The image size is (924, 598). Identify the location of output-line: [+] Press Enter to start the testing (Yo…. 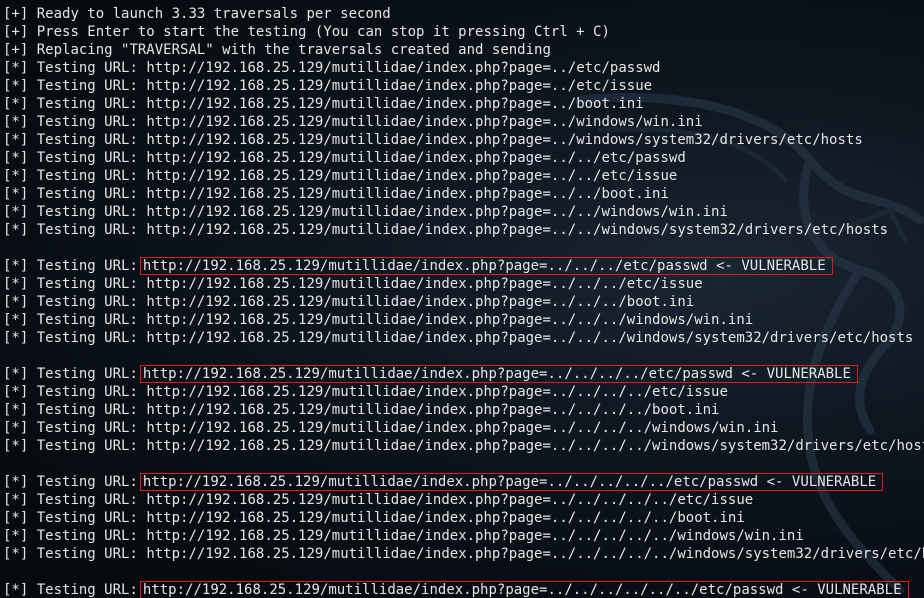
(463, 32).